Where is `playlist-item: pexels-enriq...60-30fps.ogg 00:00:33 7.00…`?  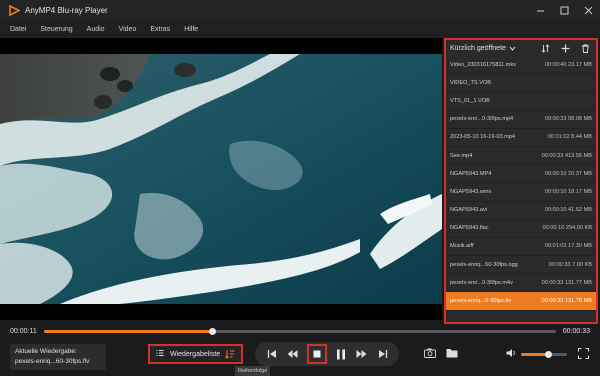
playlist-item: pexels-enriq...60-30fps.ogg 00:00:33 7.00… is located at coordinates (521, 265).